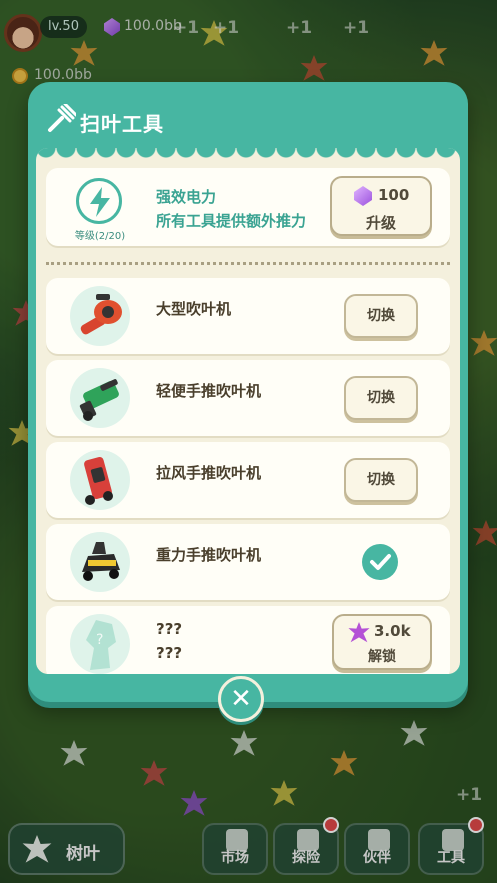 This screenshot has height=883, width=497. I want to click on check-icon, so click(380, 562).